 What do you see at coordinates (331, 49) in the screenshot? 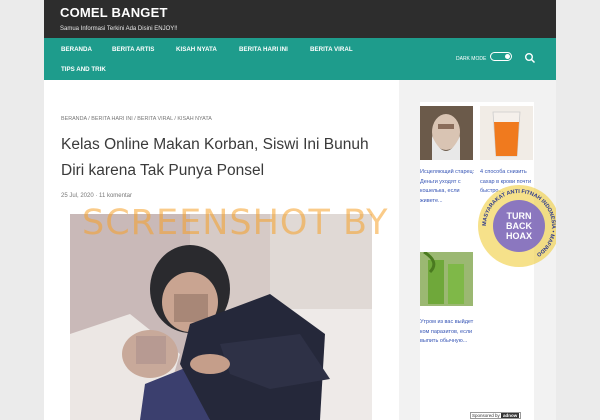
I see `nav-item-berita-viral: BERITA VIRAL` at bounding box center [331, 49].